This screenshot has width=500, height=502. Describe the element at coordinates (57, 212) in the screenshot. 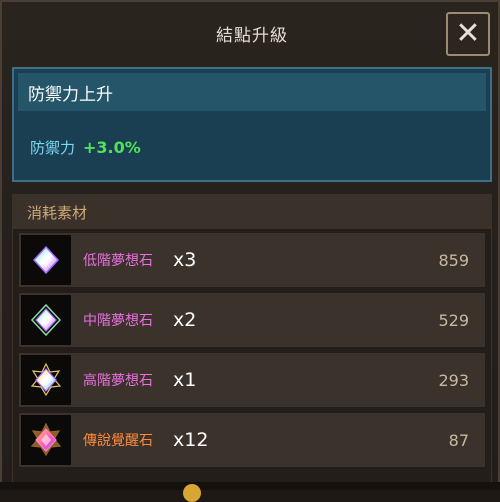

I see `materials-title: 消耗素材` at that location.